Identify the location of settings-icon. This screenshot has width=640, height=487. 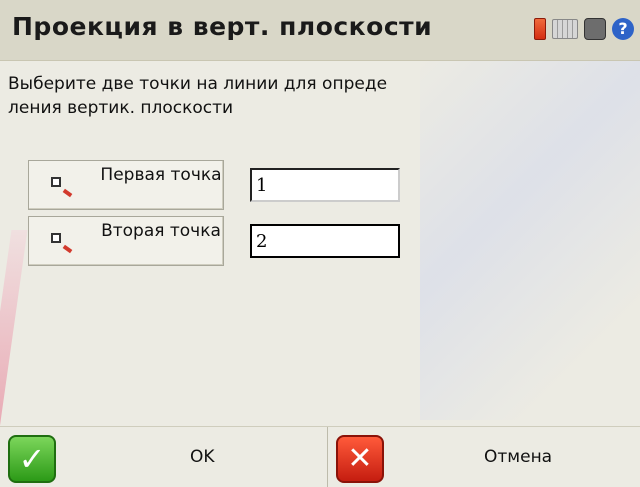
(595, 29).